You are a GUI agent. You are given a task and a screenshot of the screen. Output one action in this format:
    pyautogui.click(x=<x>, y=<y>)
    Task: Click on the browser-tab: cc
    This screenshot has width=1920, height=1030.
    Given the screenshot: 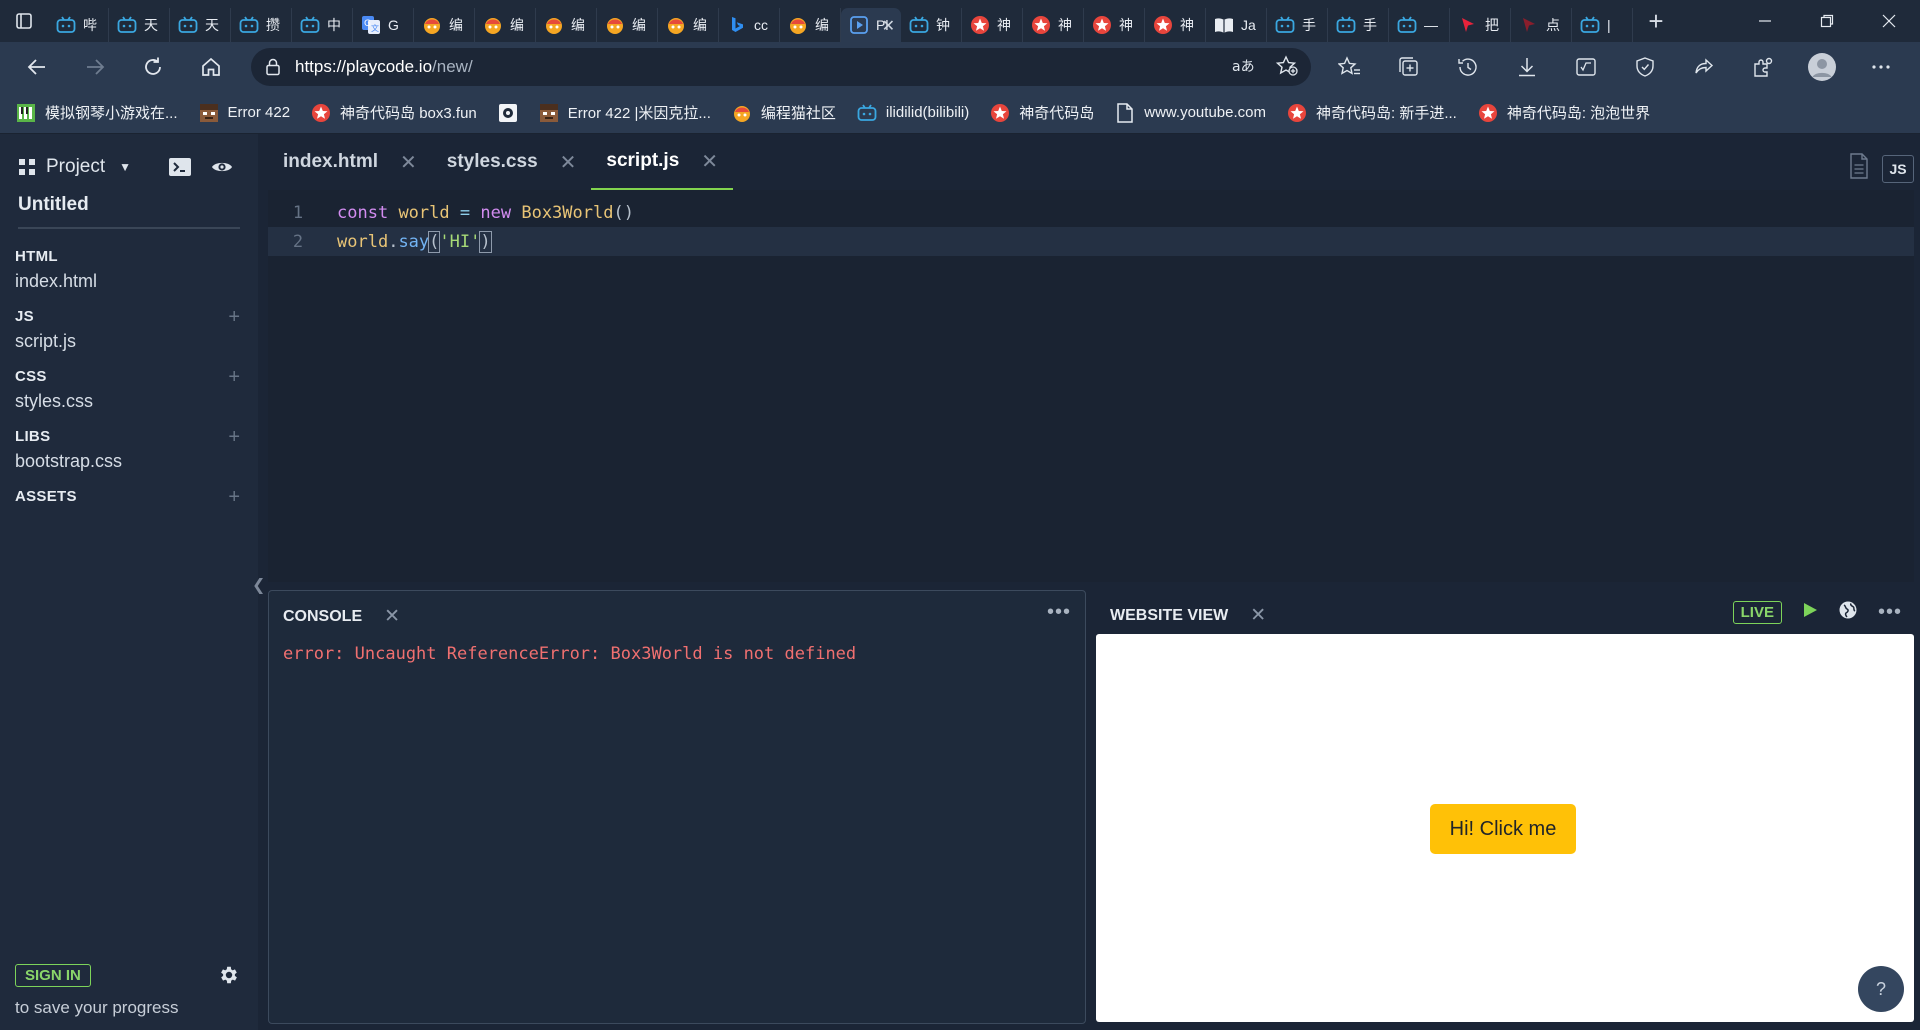 What is the action you would take?
    pyautogui.click(x=749, y=25)
    